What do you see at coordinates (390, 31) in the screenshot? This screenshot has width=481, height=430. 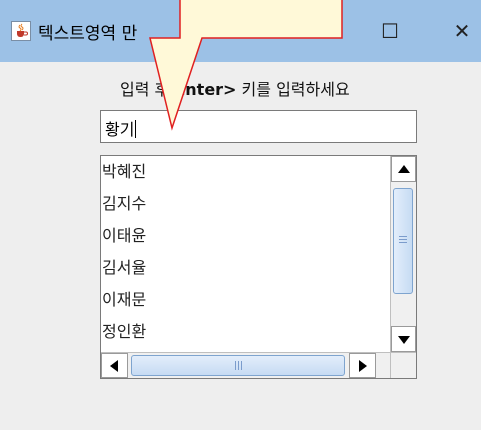 I see `maximize-button: ☐` at bounding box center [390, 31].